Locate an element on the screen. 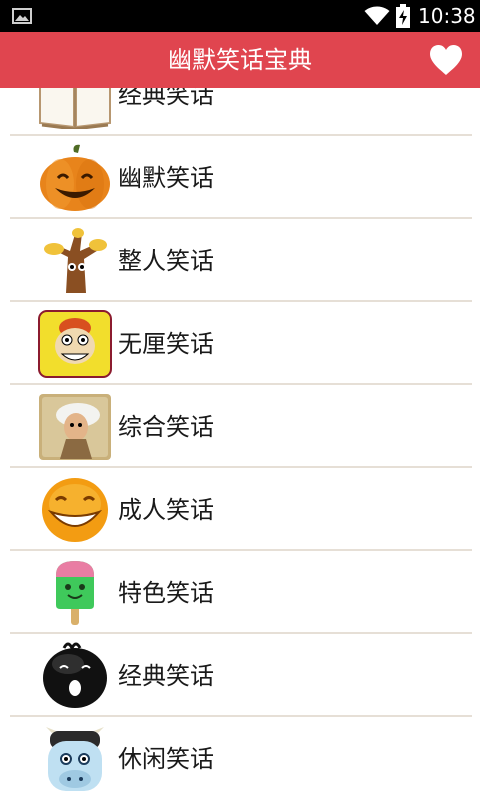  list-item-prank-jokes: 整人笑话 is located at coordinates (240, 260).